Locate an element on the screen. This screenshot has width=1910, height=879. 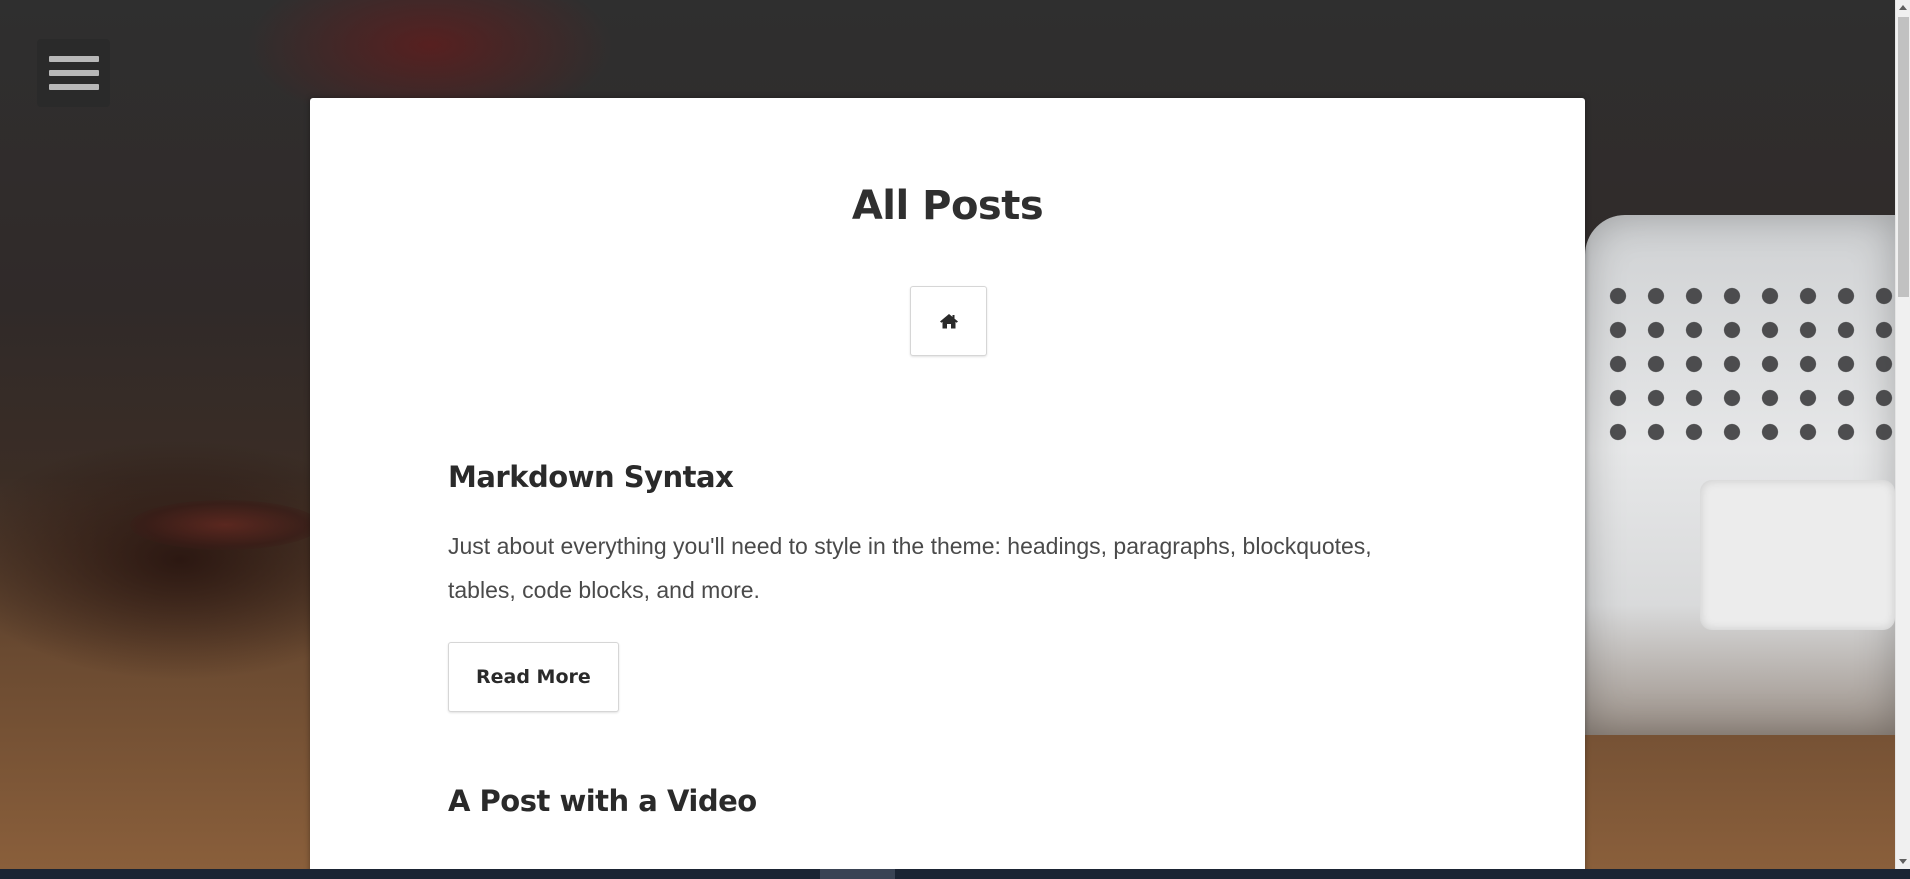
scrollbar-thumb is located at coordinates (1903, 157).